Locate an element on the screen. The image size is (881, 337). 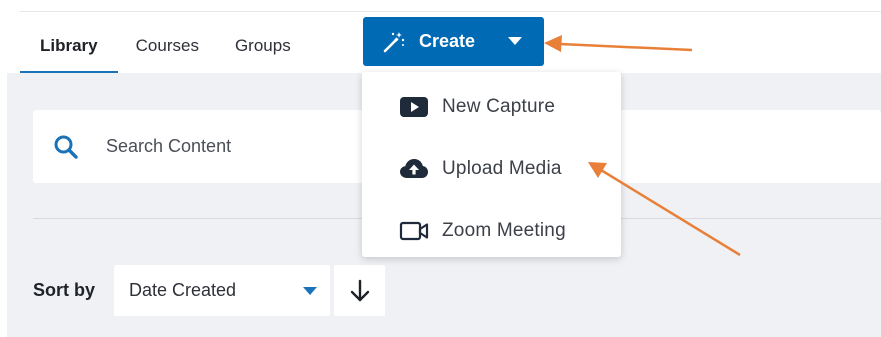
chevron-down-icon is located at coordinates (515, 41).